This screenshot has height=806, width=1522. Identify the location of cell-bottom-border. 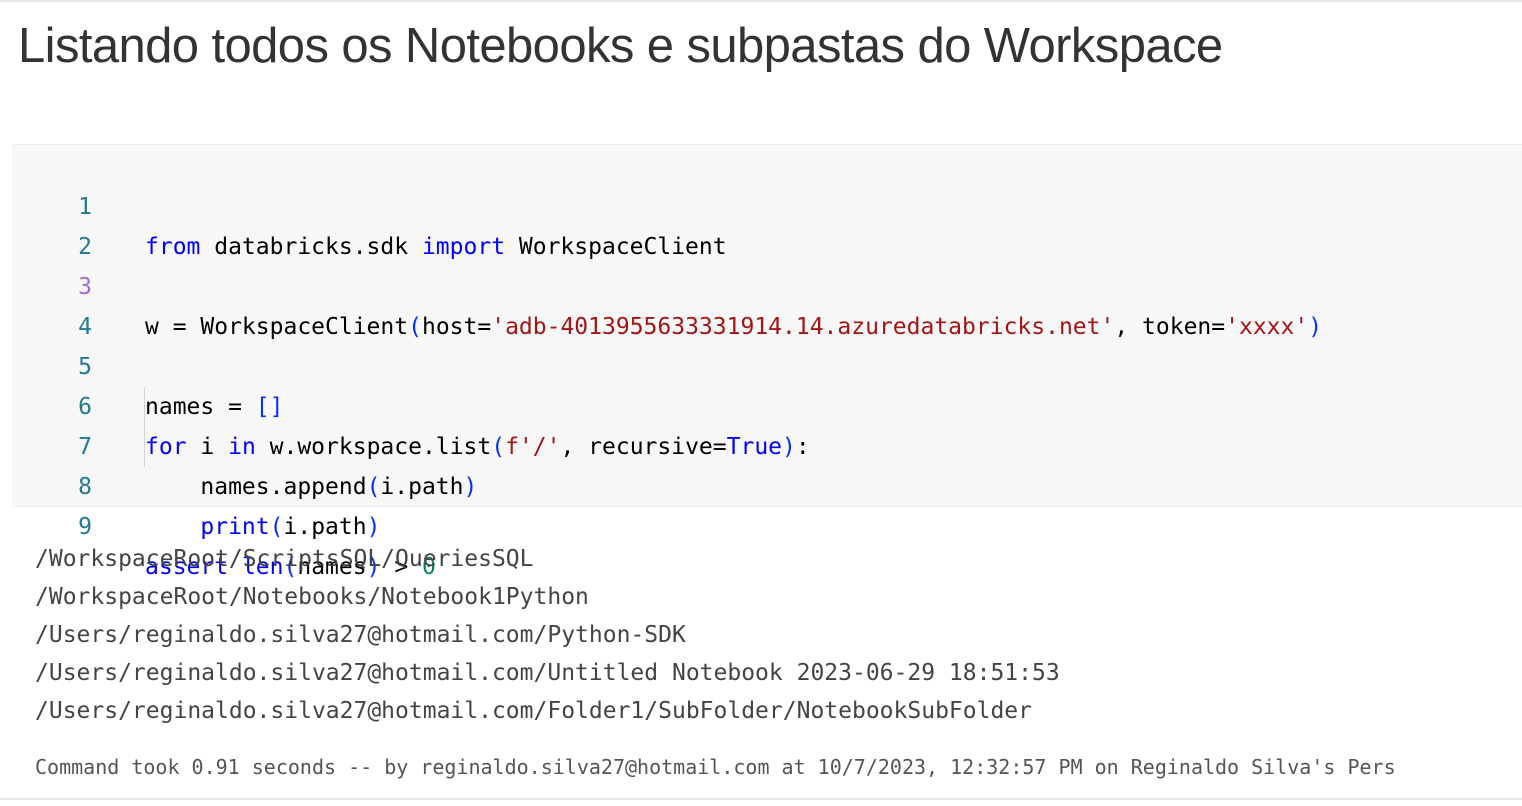
(761, 799).